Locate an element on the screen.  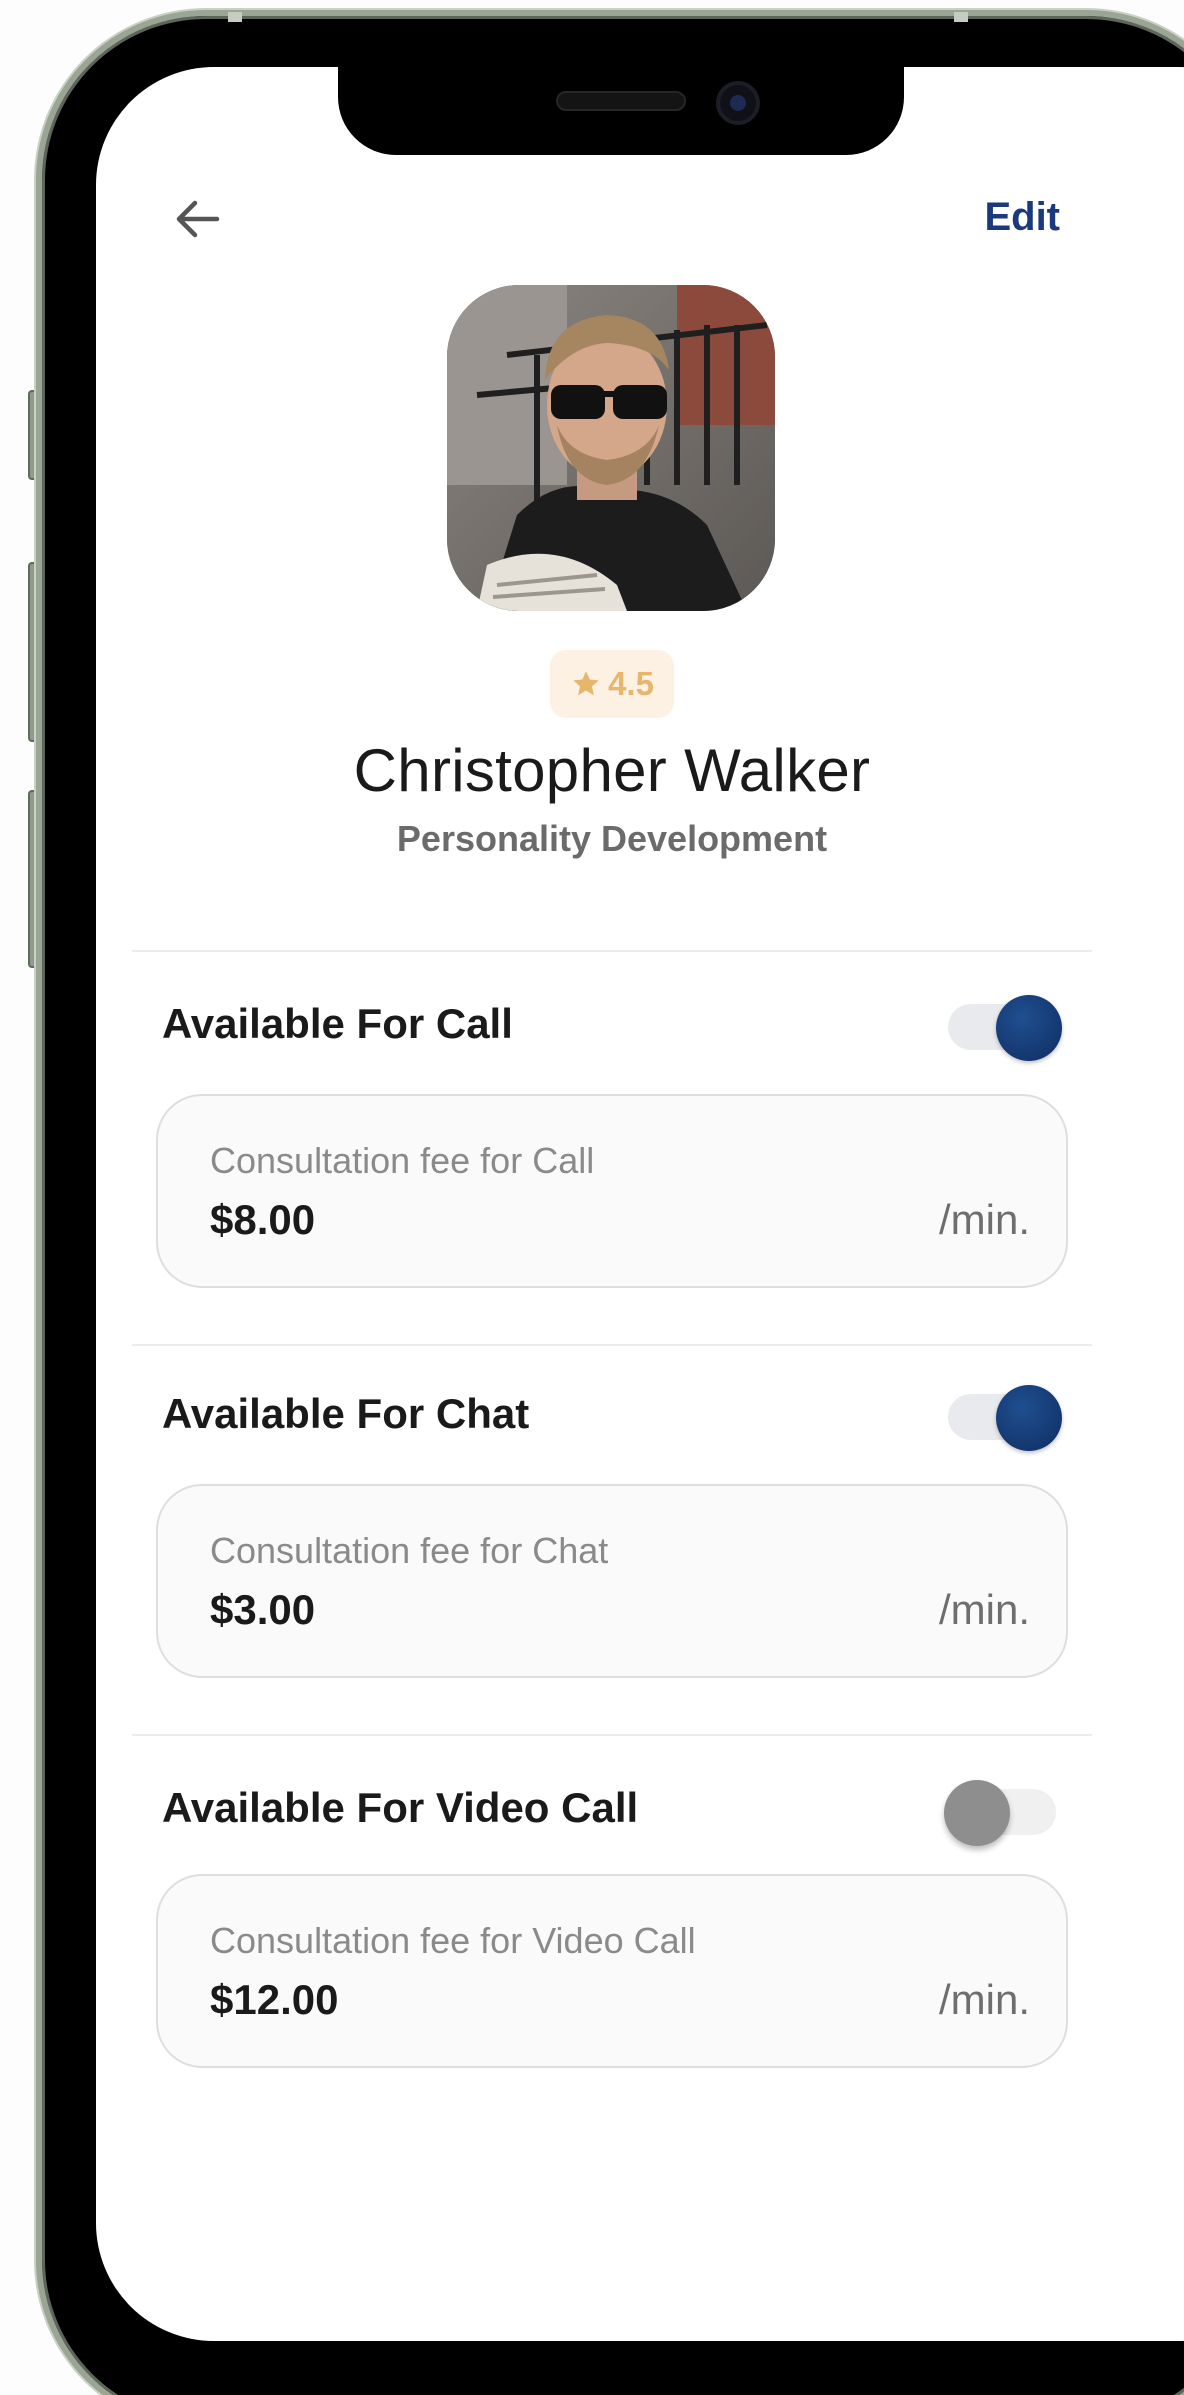
speaker-grille is located at coordinates (621, 101).